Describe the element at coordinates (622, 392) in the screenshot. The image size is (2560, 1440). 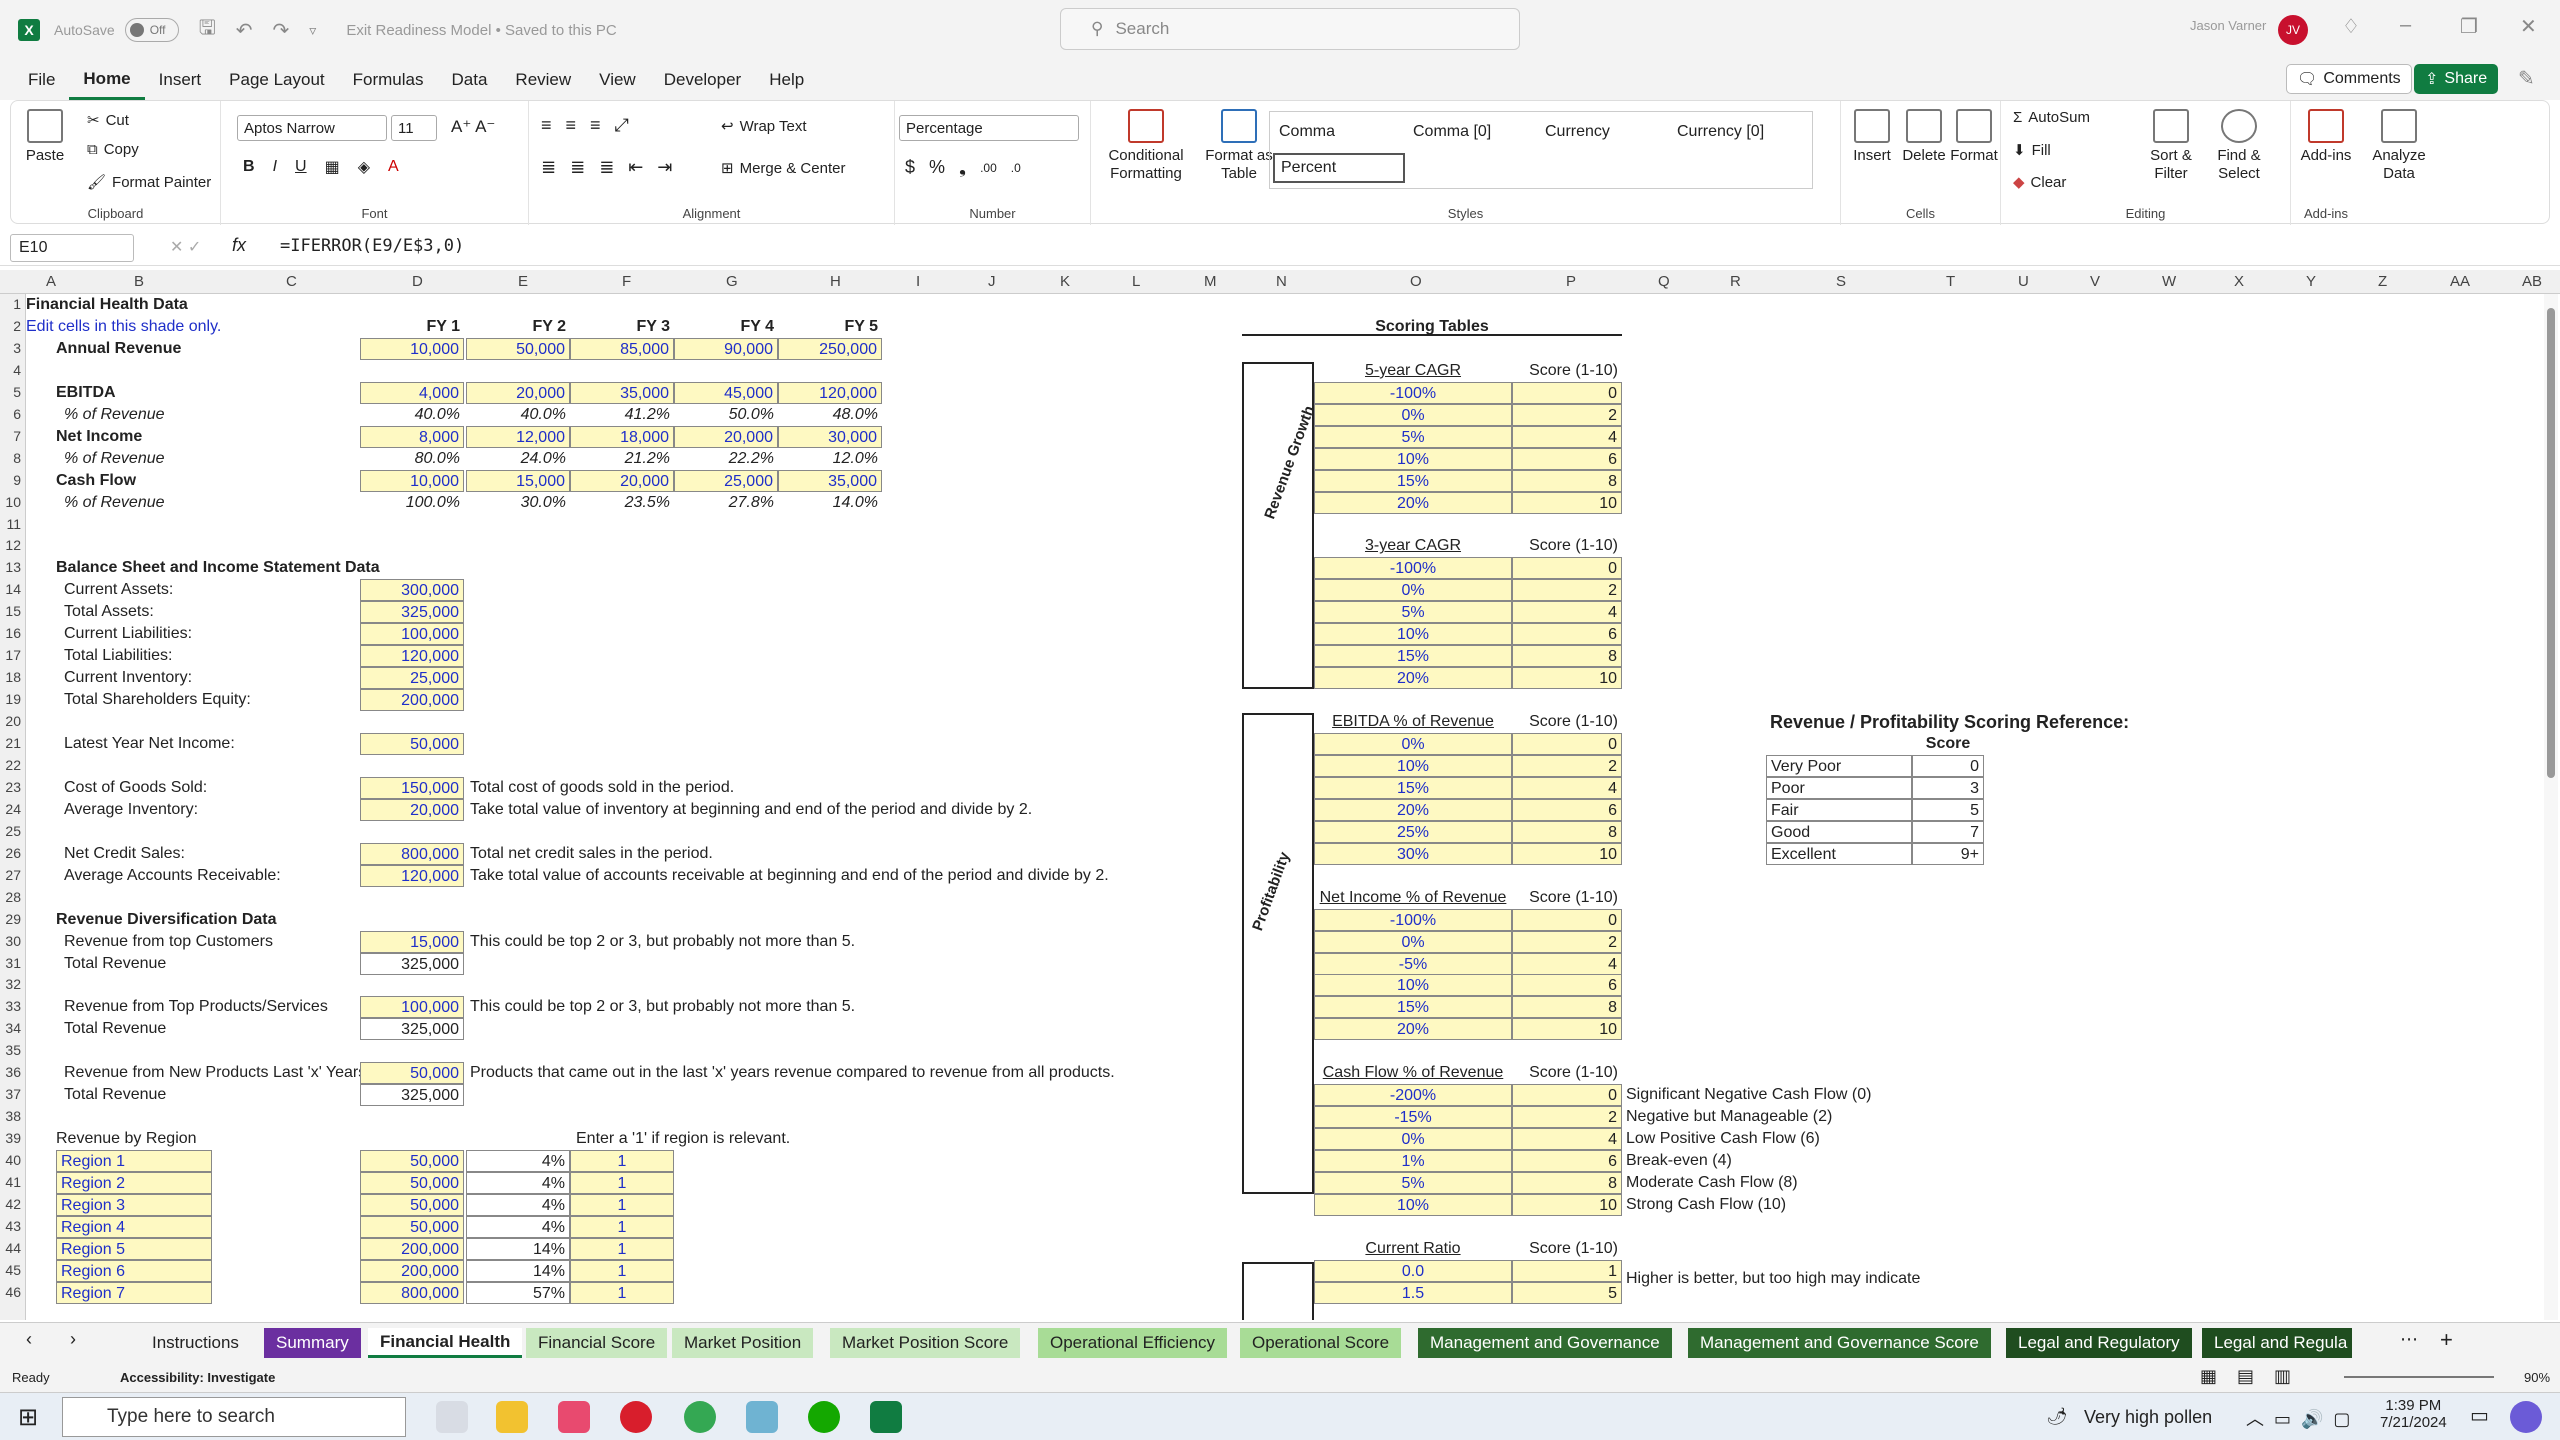
I see `ebitda-cell: 35,000` at that location.